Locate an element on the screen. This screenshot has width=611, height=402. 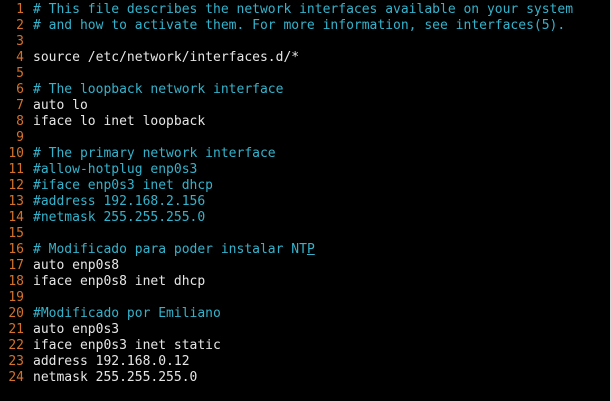
editor-line: 3 is located at coordinates (305, 42).